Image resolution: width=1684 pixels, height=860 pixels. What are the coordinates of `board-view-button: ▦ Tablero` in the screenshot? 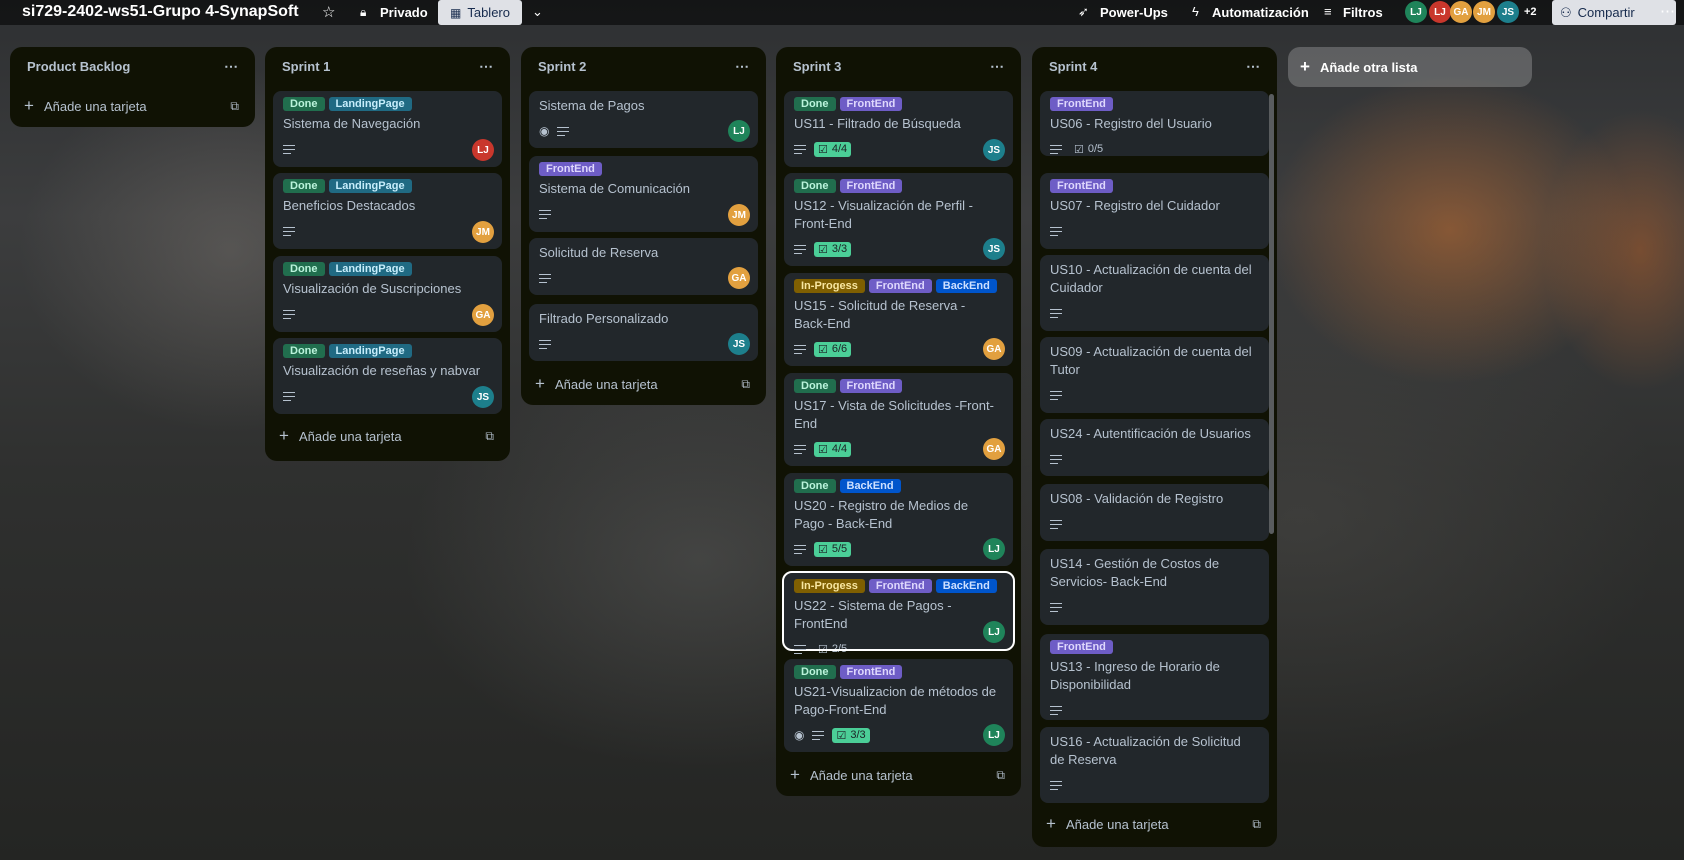 It's located at (480, 12).